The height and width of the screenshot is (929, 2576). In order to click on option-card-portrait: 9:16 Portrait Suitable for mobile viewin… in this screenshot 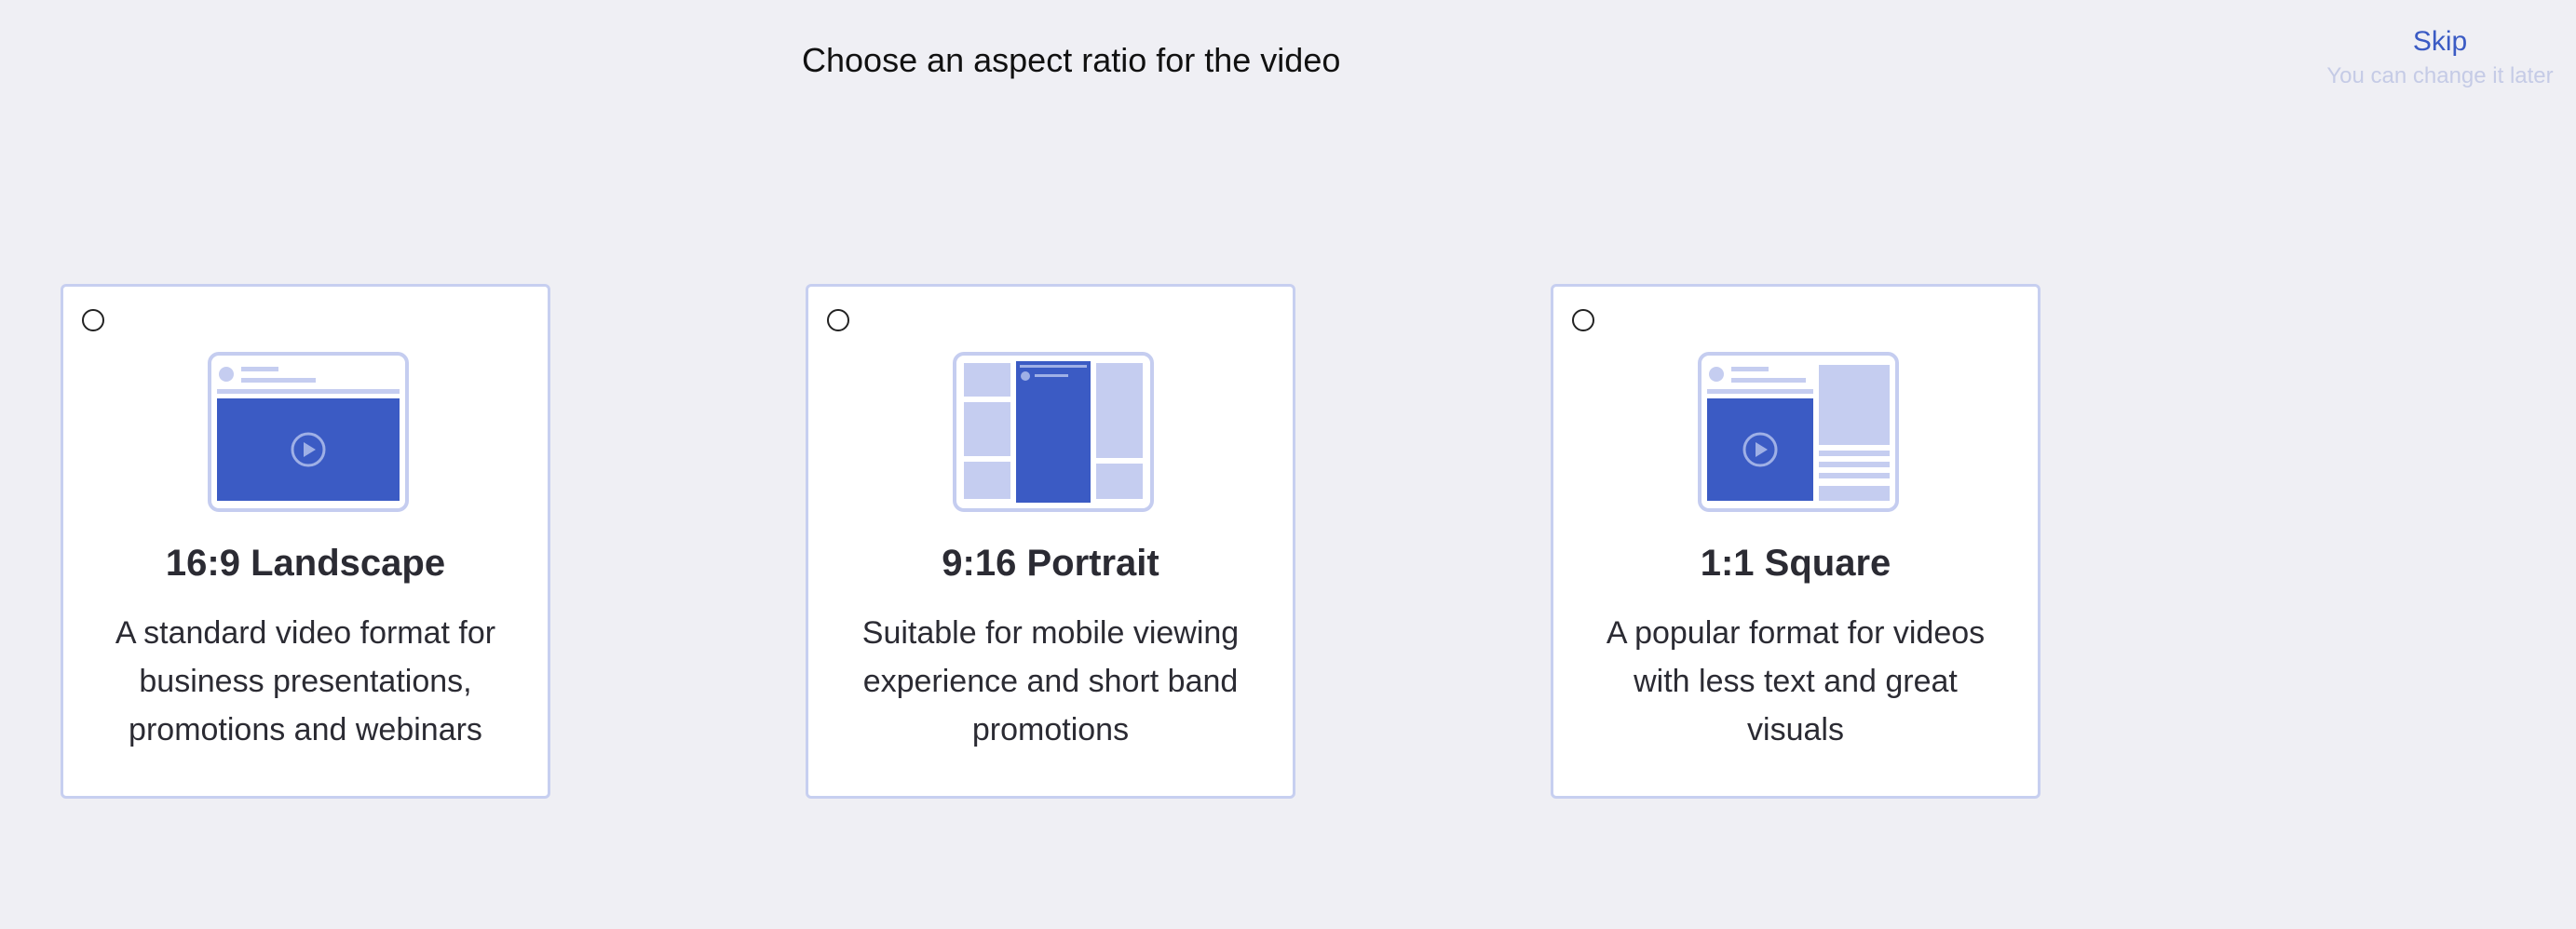, I will do `click(1050, 541)`.